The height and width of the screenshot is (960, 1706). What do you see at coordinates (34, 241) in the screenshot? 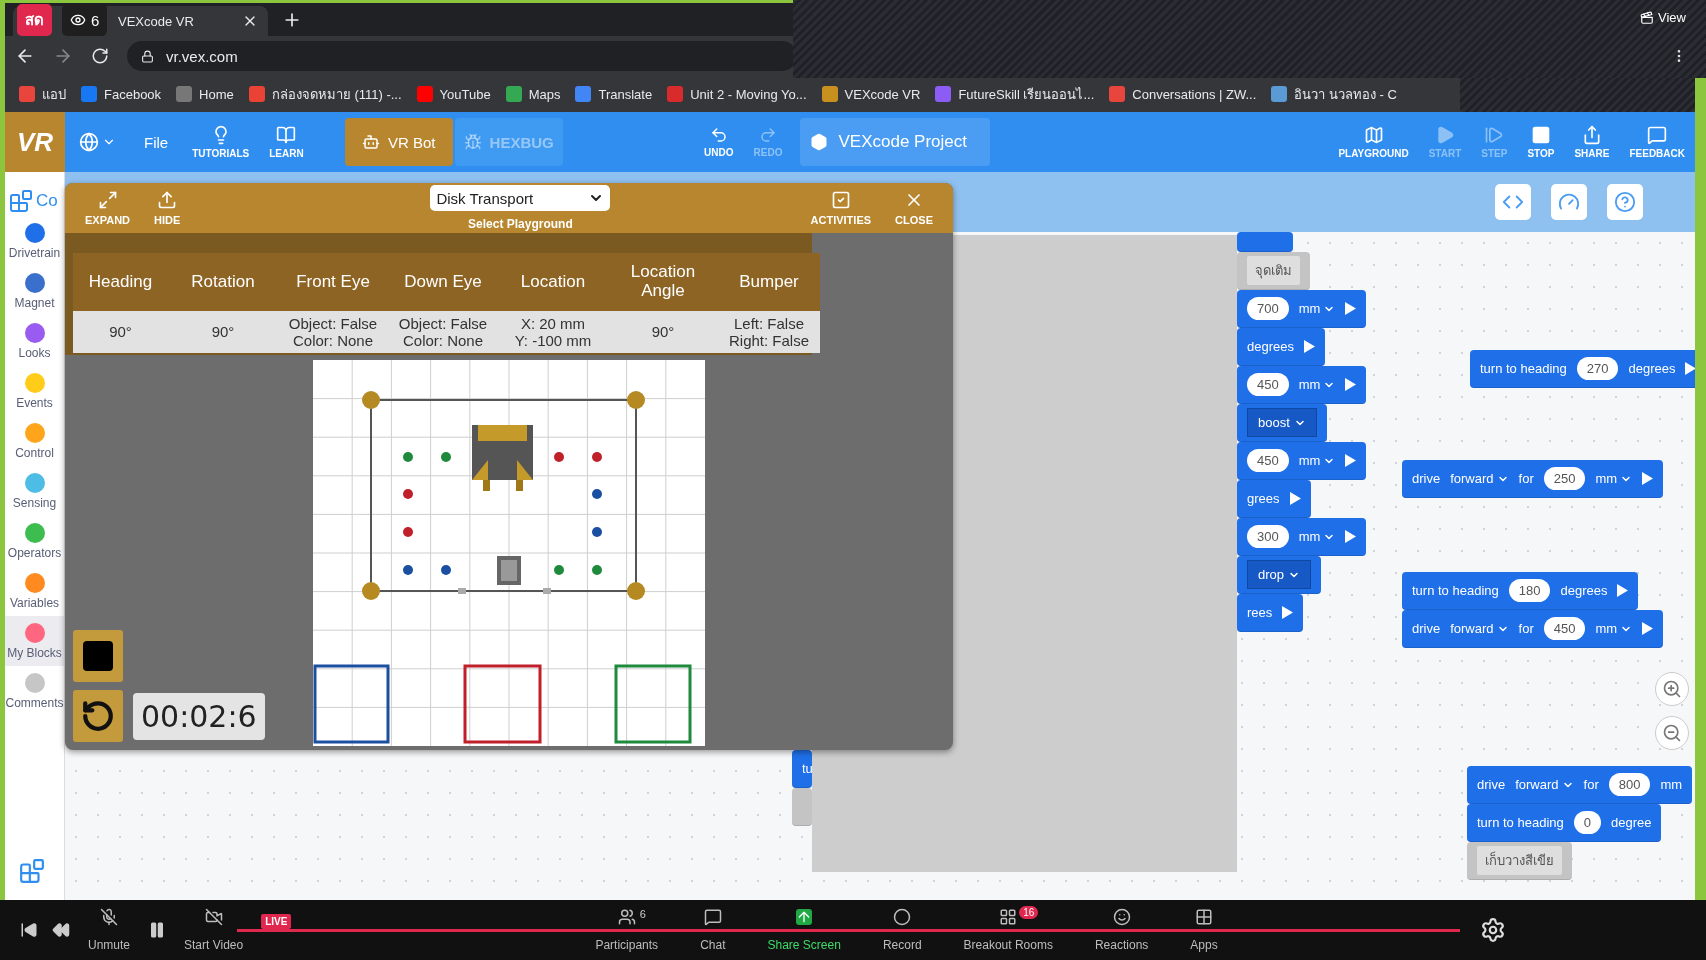
I see `category-item: Drivetrain` at bounding box center [34, 241].